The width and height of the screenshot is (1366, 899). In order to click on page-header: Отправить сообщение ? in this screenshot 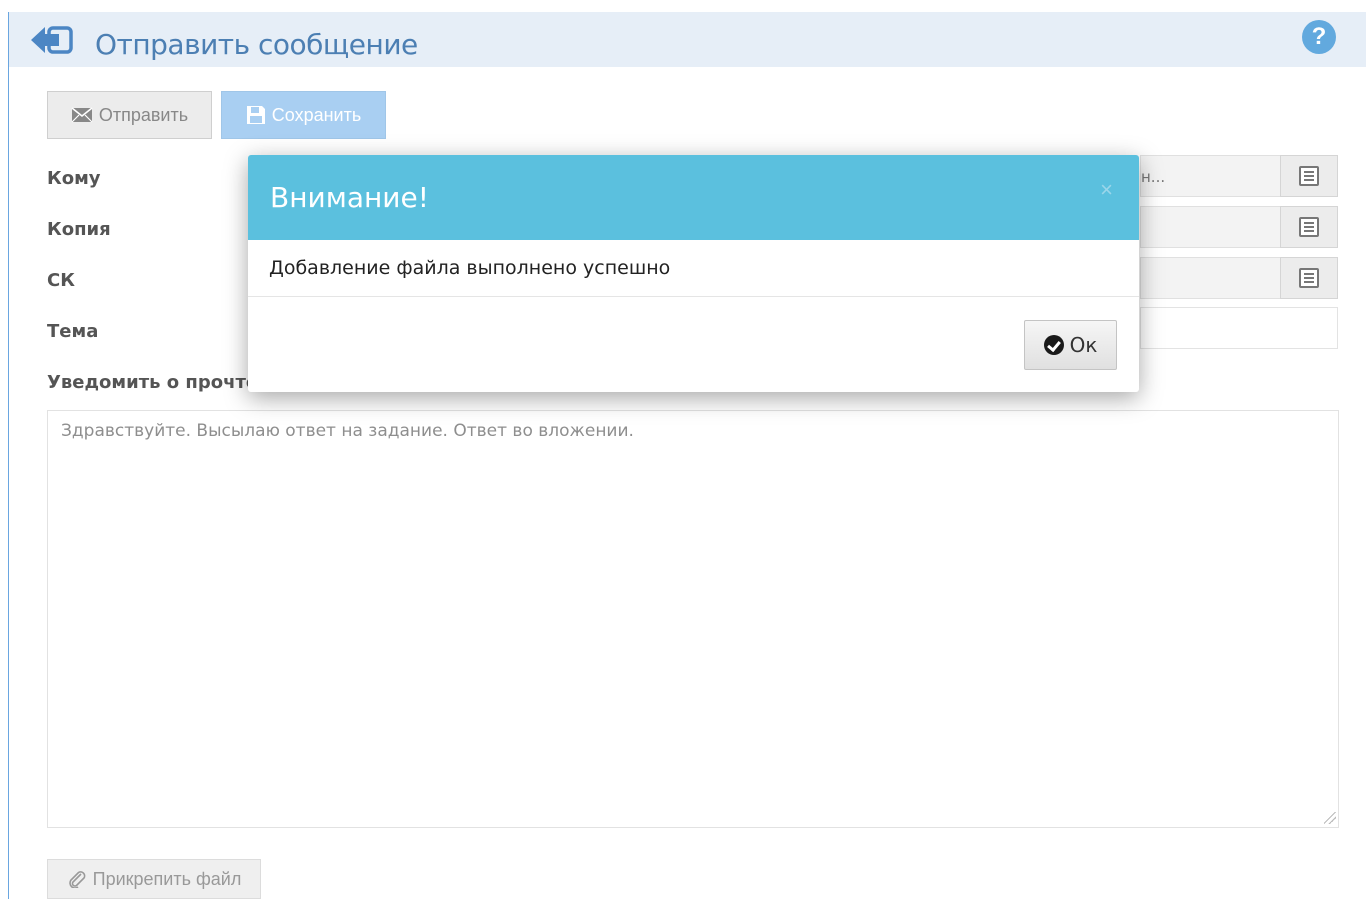, I will do `click(687, 39)`.